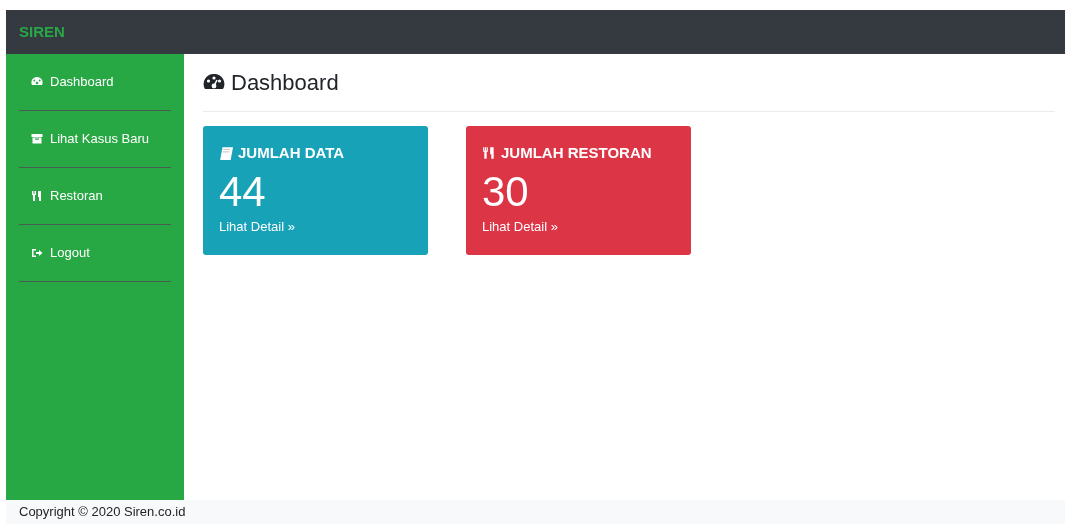 The width and height of the screenshot is (1065, 524). Describe the element at coordinates (102, 512) in the screenshot. I see `copyright-text: Copyright © 2020 Siren.co.id` at that location.